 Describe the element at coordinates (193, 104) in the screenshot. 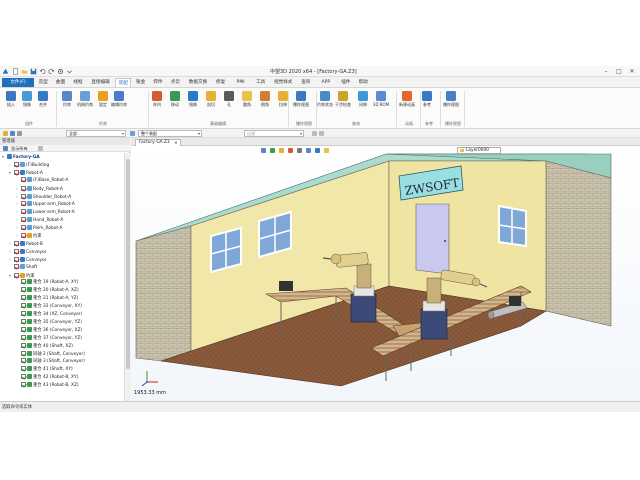

I see `ribbon-button-9: 镜像` at that location.